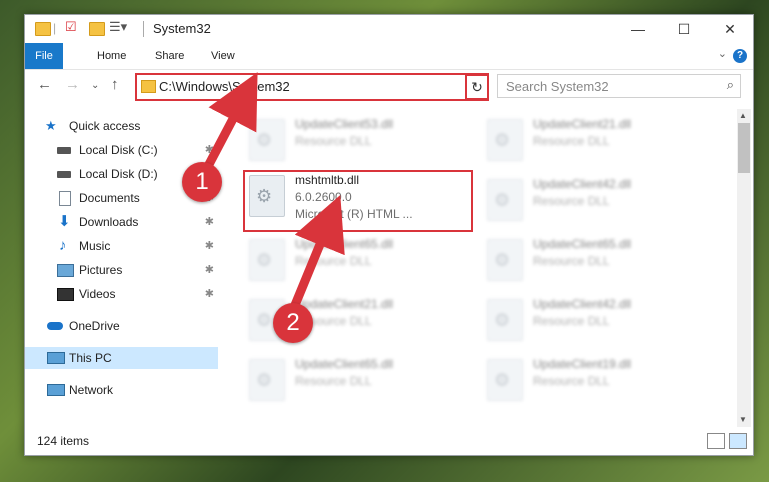 Image resolution: width=769 pixels, height=482 pixels. I want to click on annotation-arrows, so click(273, 192).